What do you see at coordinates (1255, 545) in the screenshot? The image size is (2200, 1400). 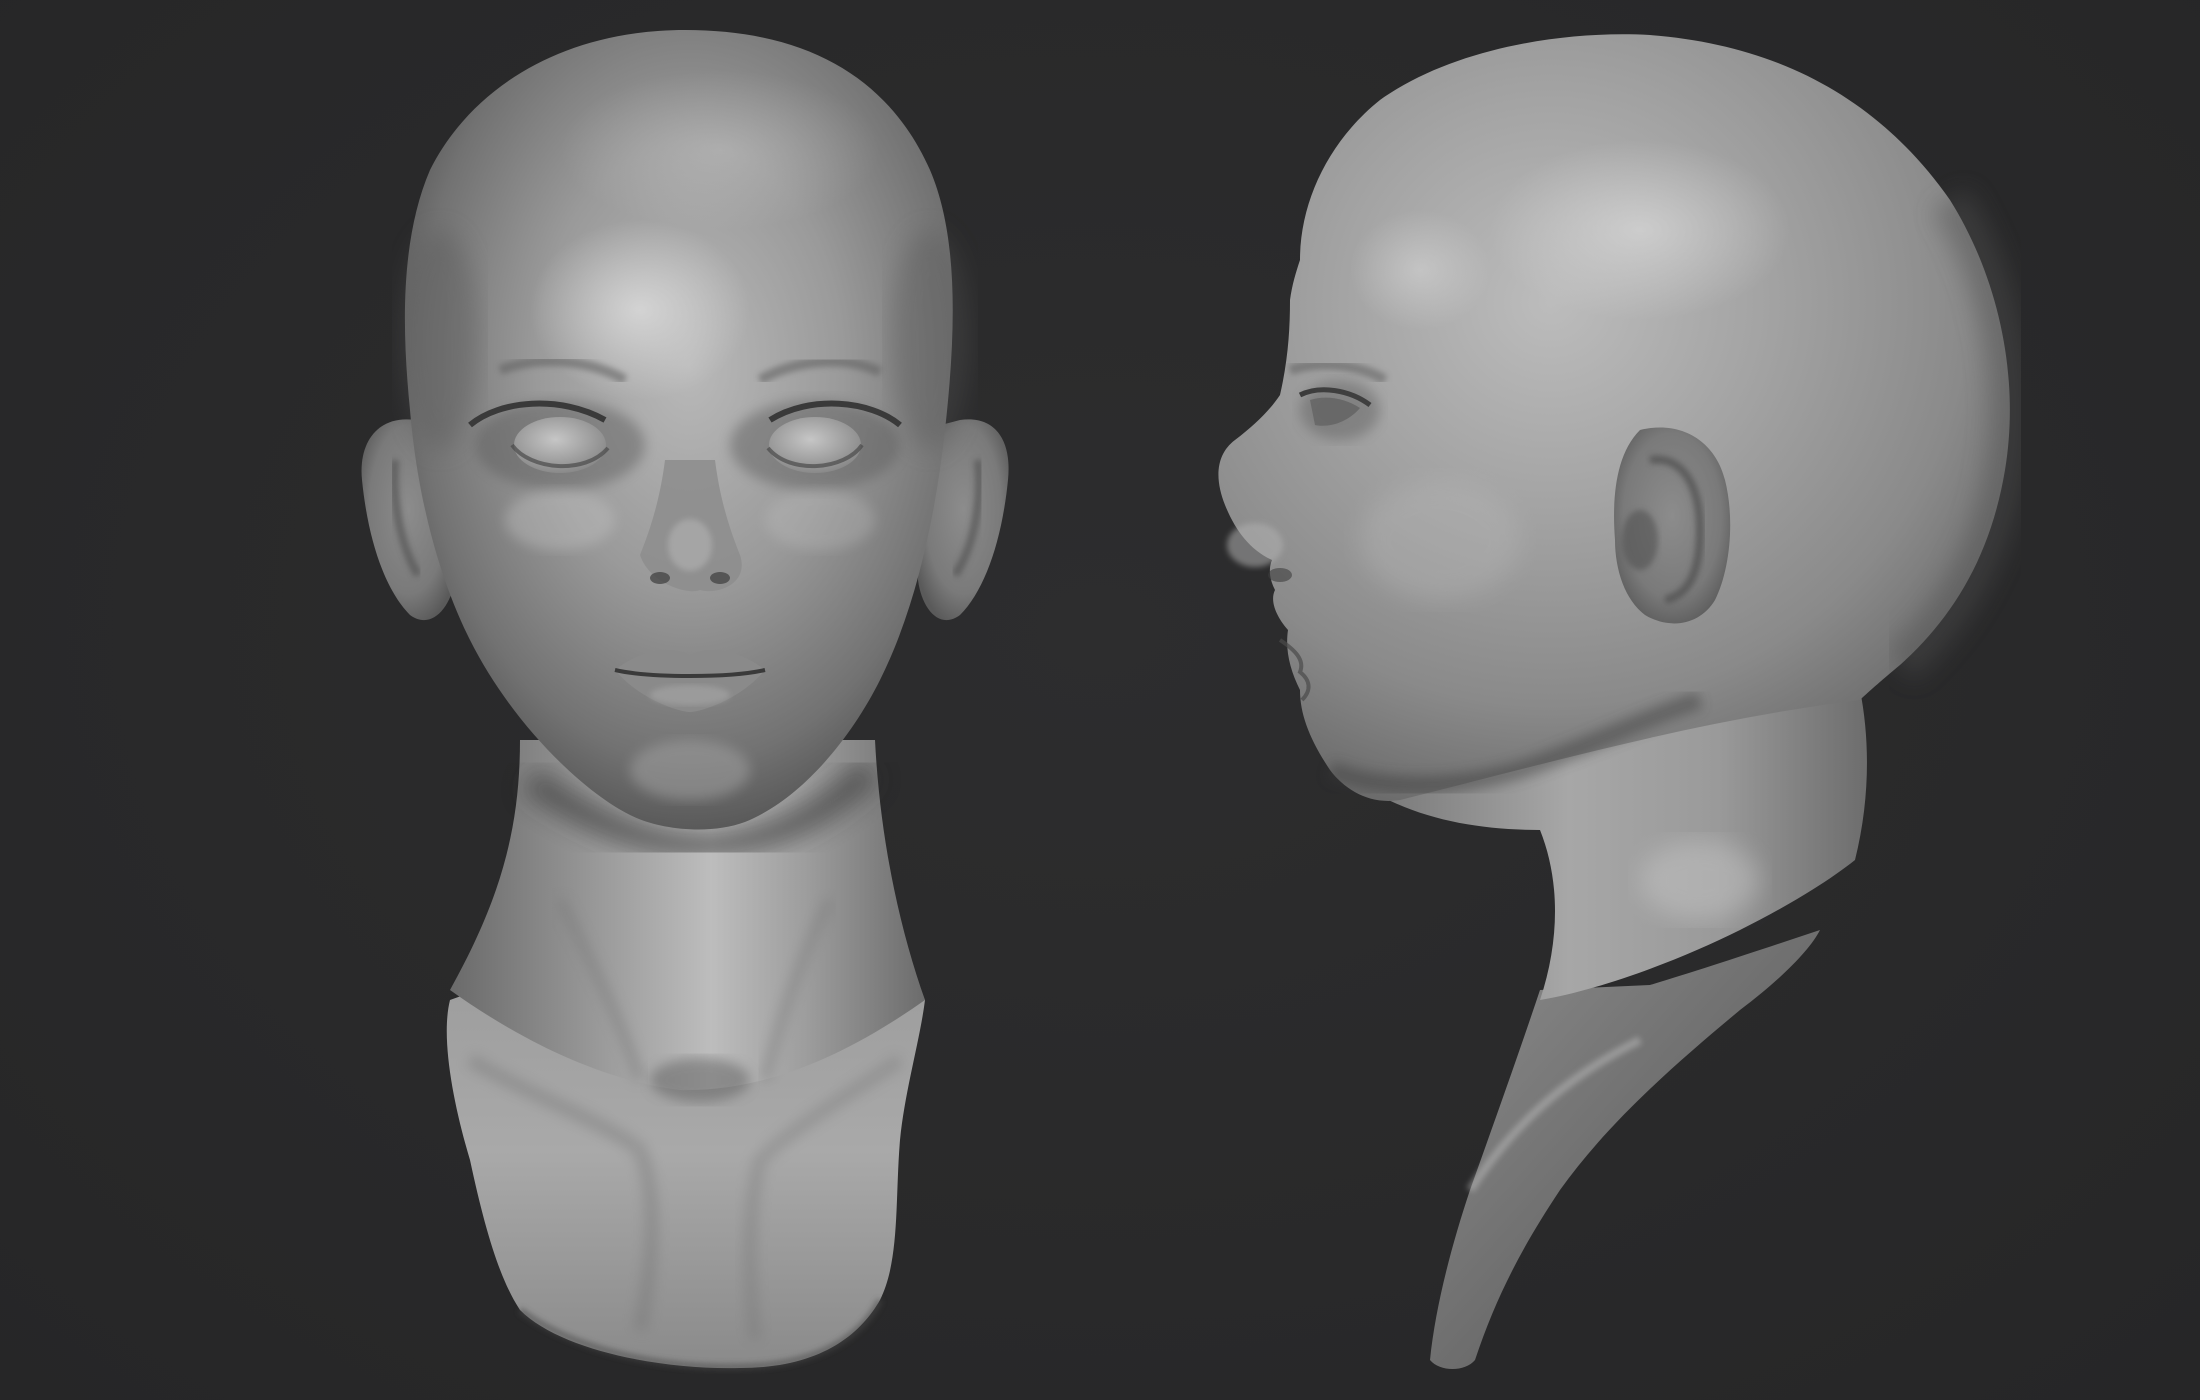 I see `profile-nose` at bounding box center [1255, 545].